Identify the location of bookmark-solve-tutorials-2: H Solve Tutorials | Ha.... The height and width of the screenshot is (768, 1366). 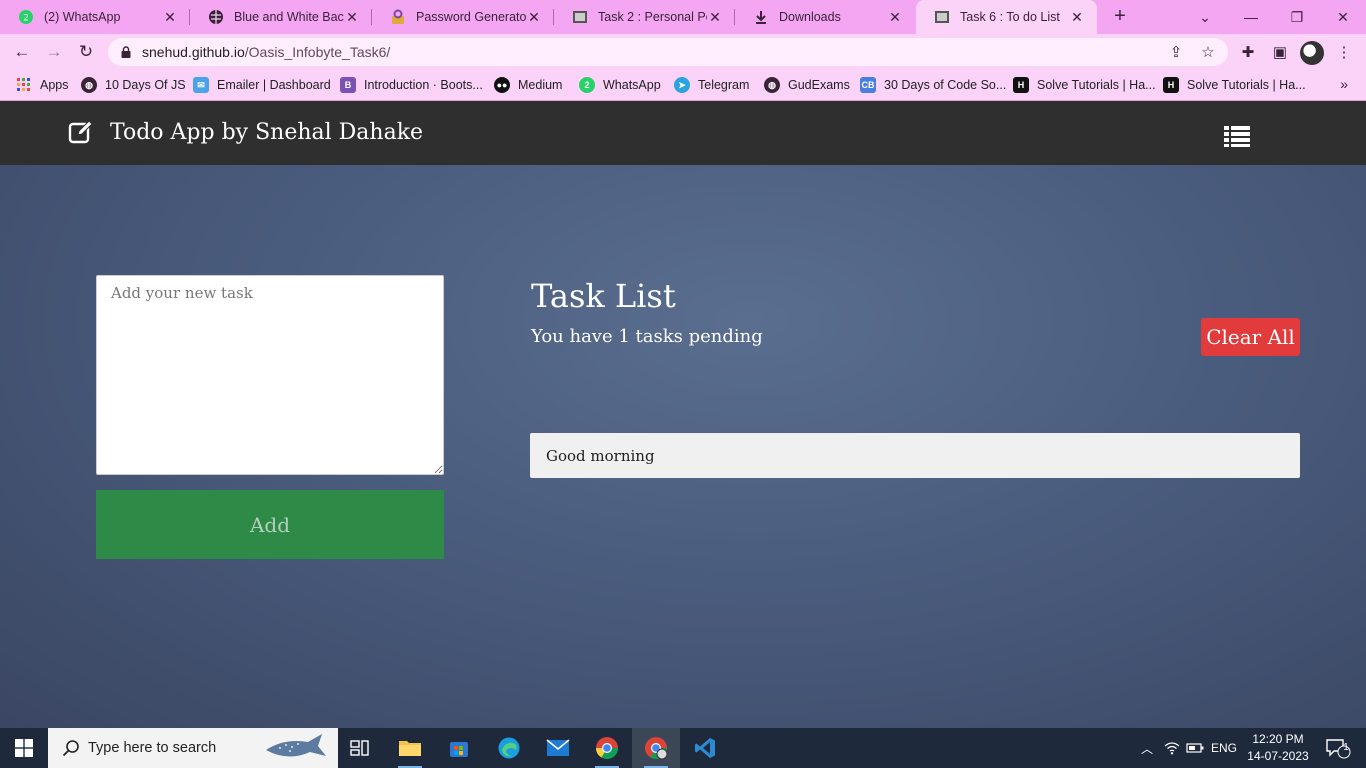
(1234, 85).